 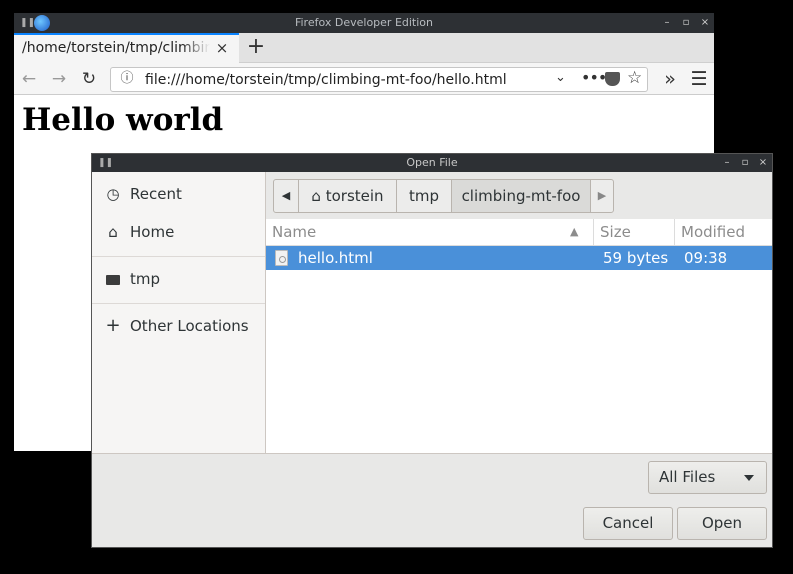 I want to click on close-window-button: ×, so click(x=705, y=23).